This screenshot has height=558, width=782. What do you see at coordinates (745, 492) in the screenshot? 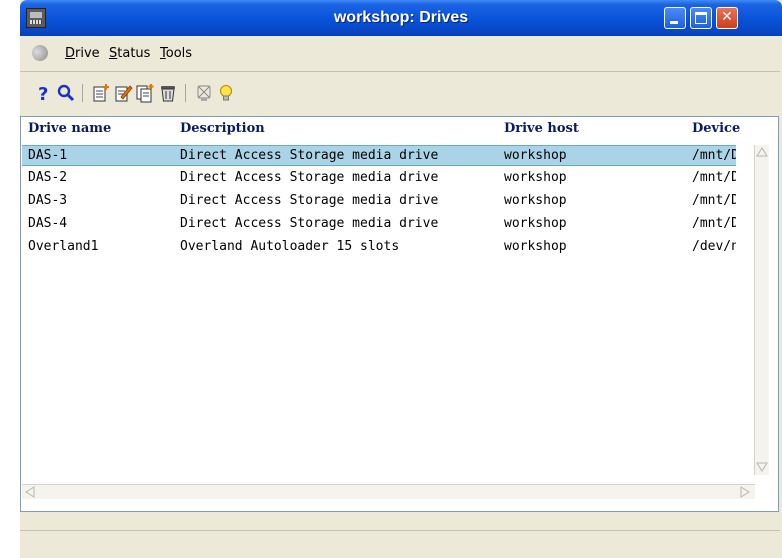
I see `scroll-right-icon` at bounding box center [745, 492].